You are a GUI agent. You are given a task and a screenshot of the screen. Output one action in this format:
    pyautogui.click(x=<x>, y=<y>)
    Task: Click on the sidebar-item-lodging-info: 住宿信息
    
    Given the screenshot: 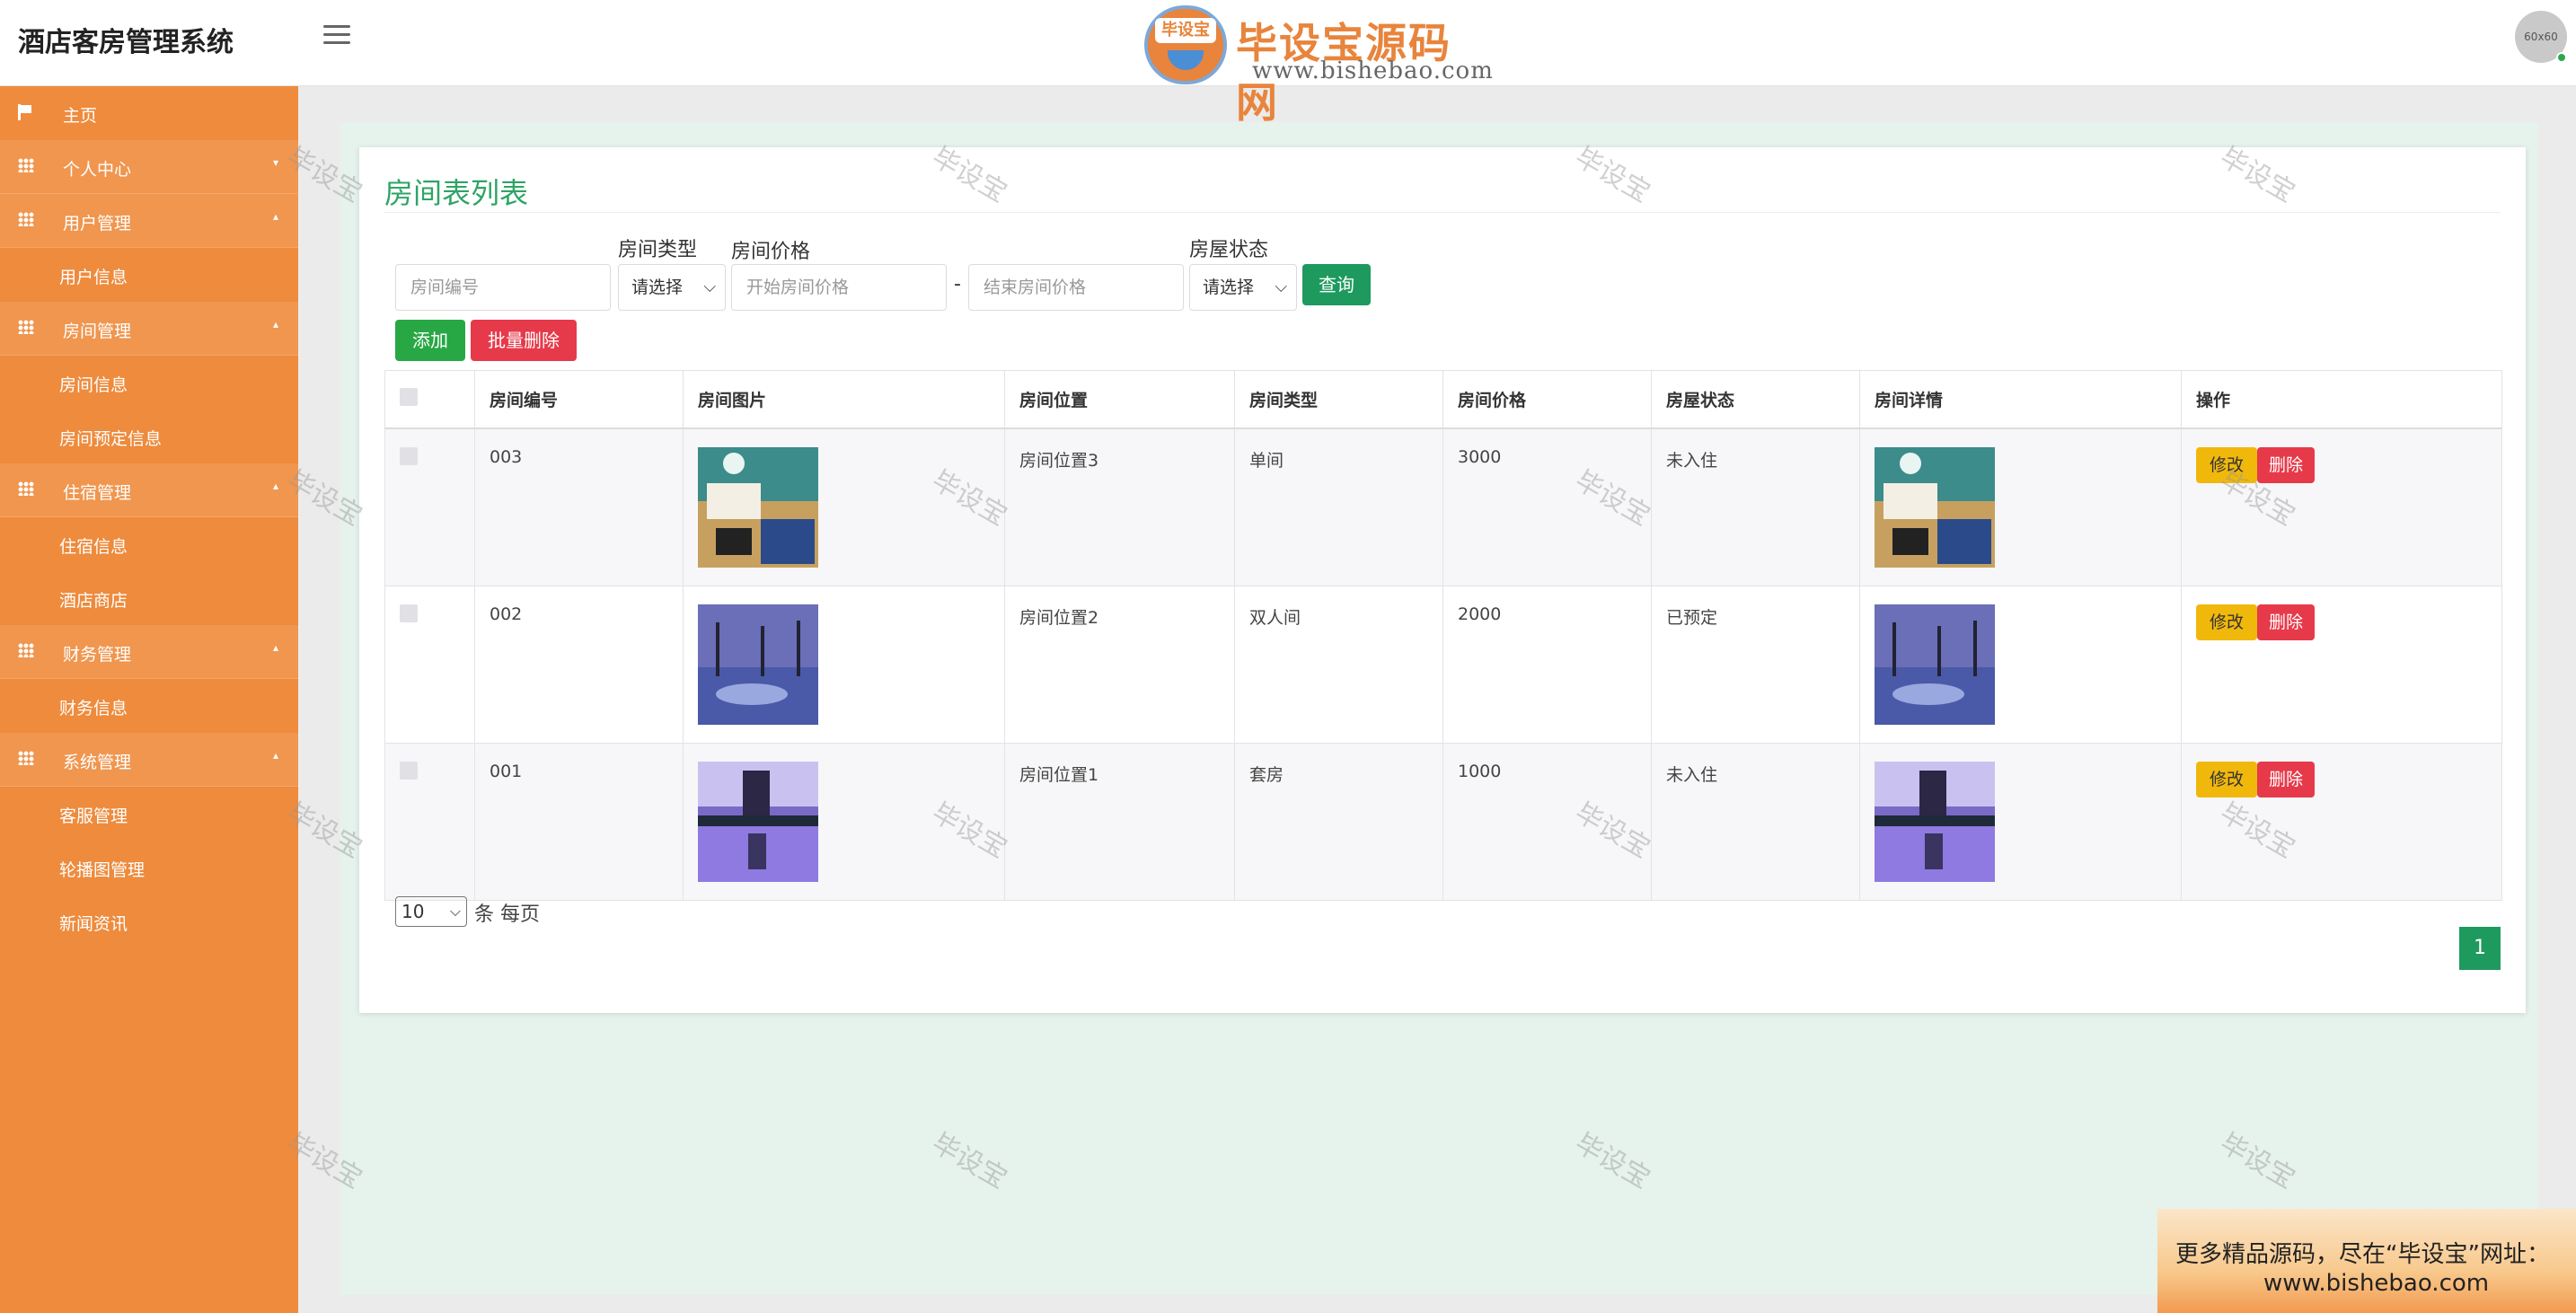 What is the action you would take?
    pyautogui.click(x=149, y=544)
    